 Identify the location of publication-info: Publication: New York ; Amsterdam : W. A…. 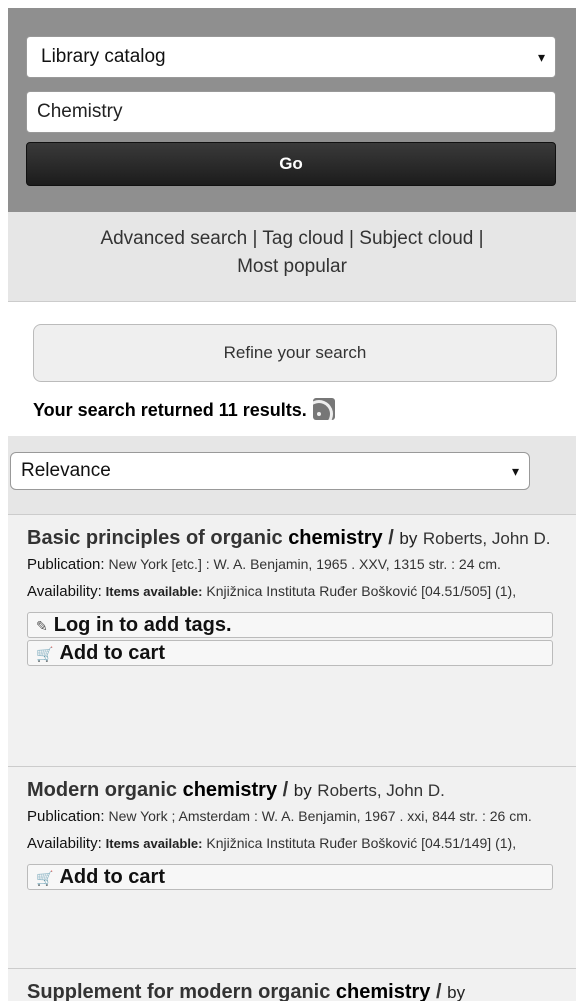
(296, 816).